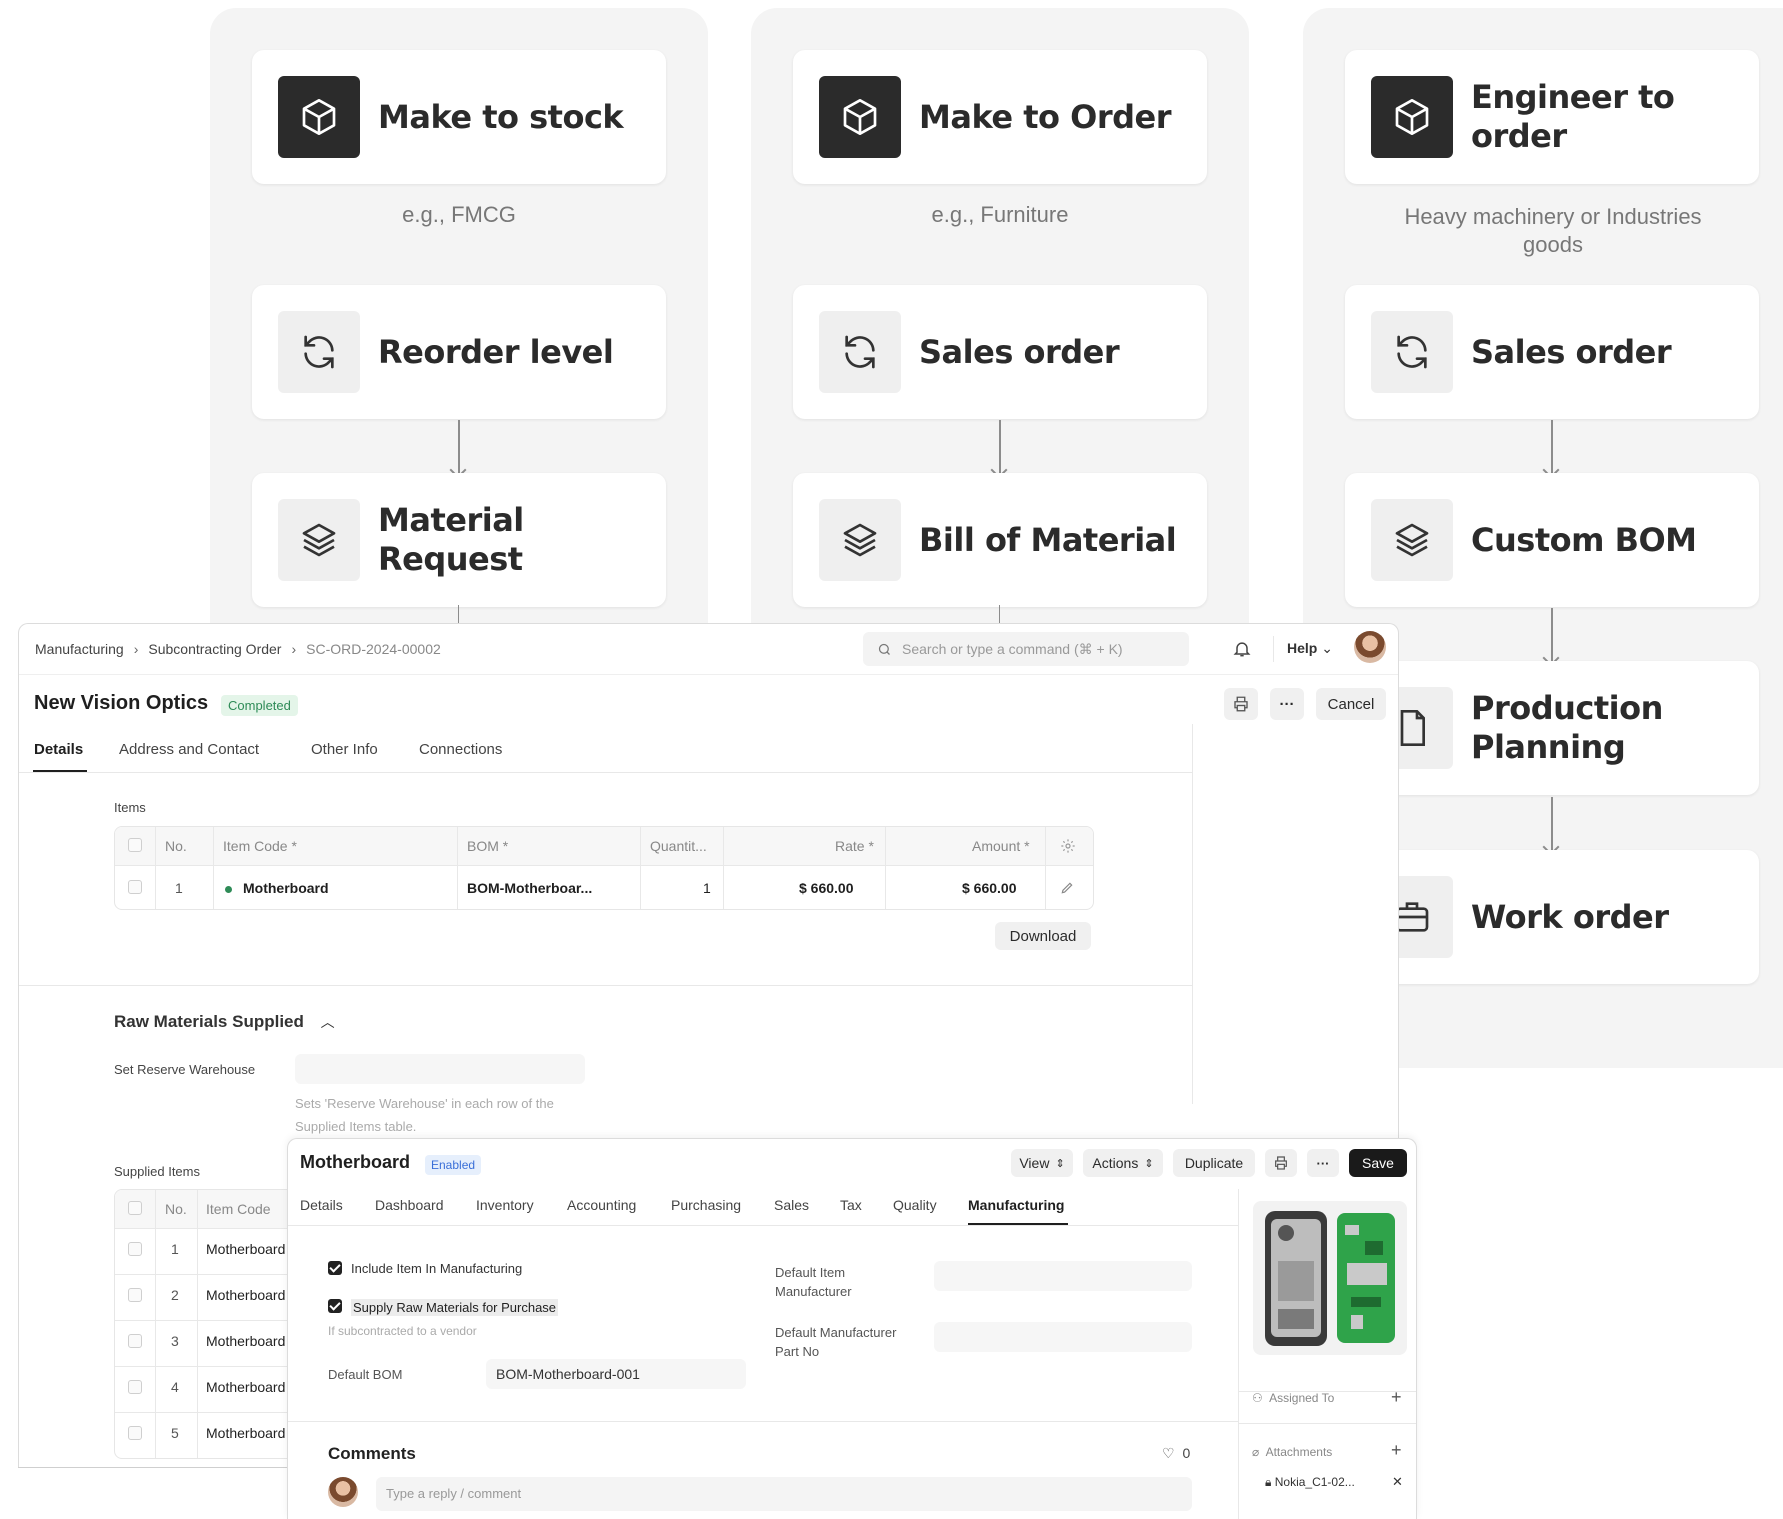  I want to click on remove-attachment-icon: ✕, so click(1397, 1482).